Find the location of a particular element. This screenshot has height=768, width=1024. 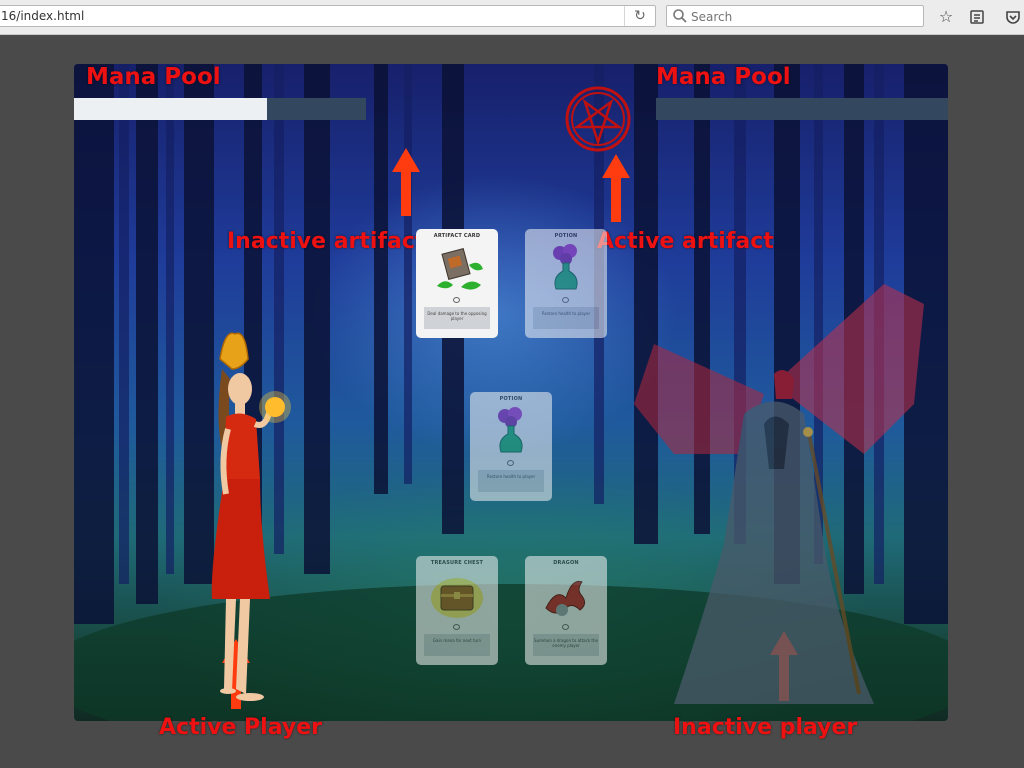

search-bar is located at coordinates (795, 16).